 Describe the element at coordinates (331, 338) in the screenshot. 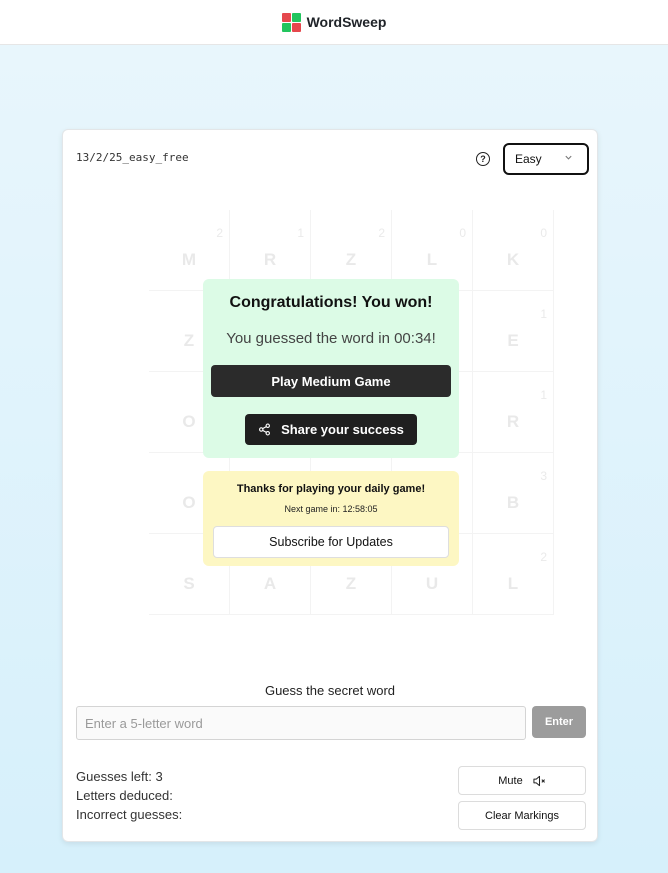

I see `win-subtitle: You guessed the word in 00:34!` at that location.